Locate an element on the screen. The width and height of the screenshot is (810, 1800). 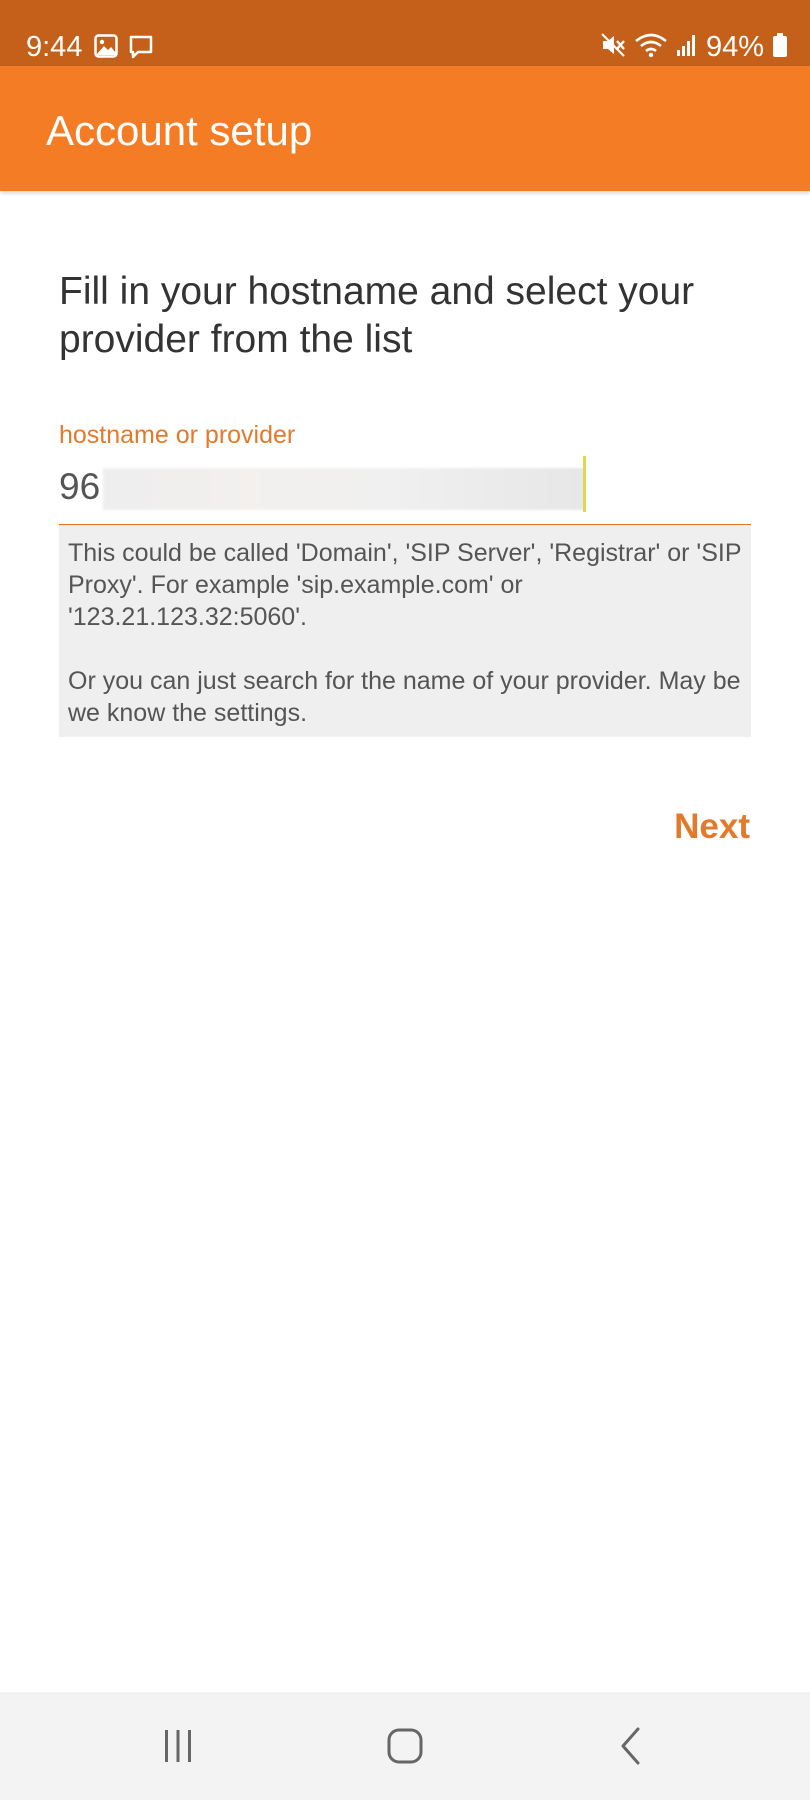
battery-percentage: 94% is located at coordinates (734, 47).